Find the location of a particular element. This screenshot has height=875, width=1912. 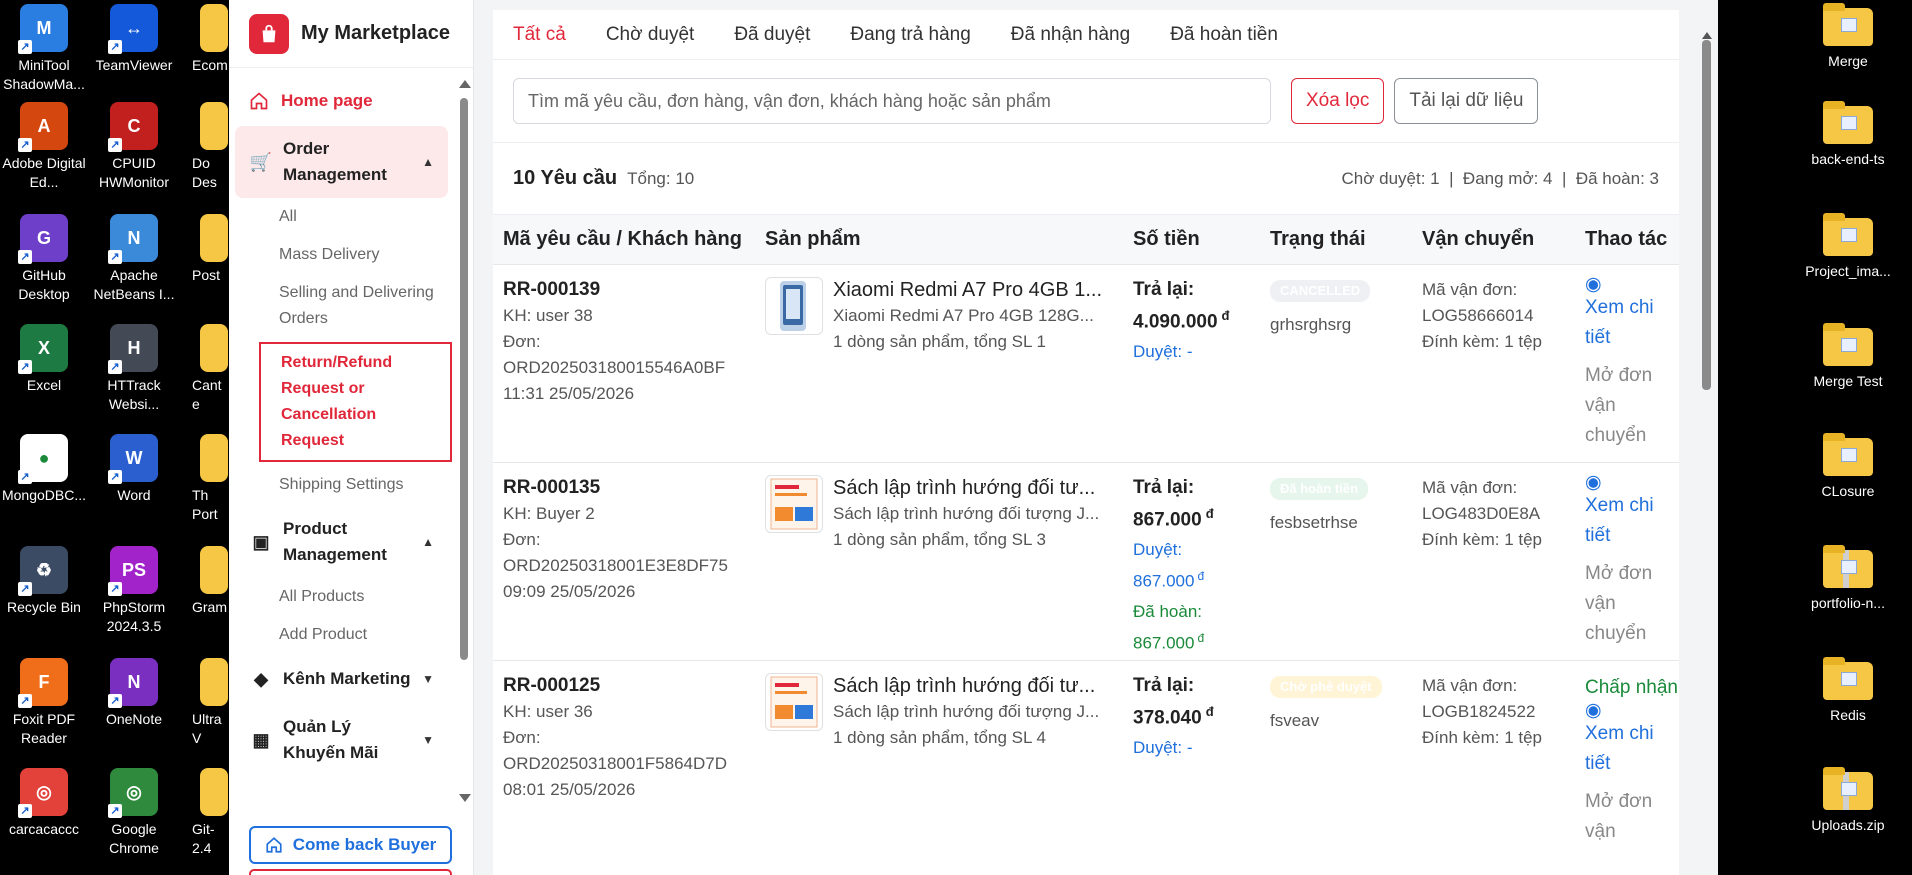

come-back-buyer-button: Come back Buyer is located at coordinates (350, 845).